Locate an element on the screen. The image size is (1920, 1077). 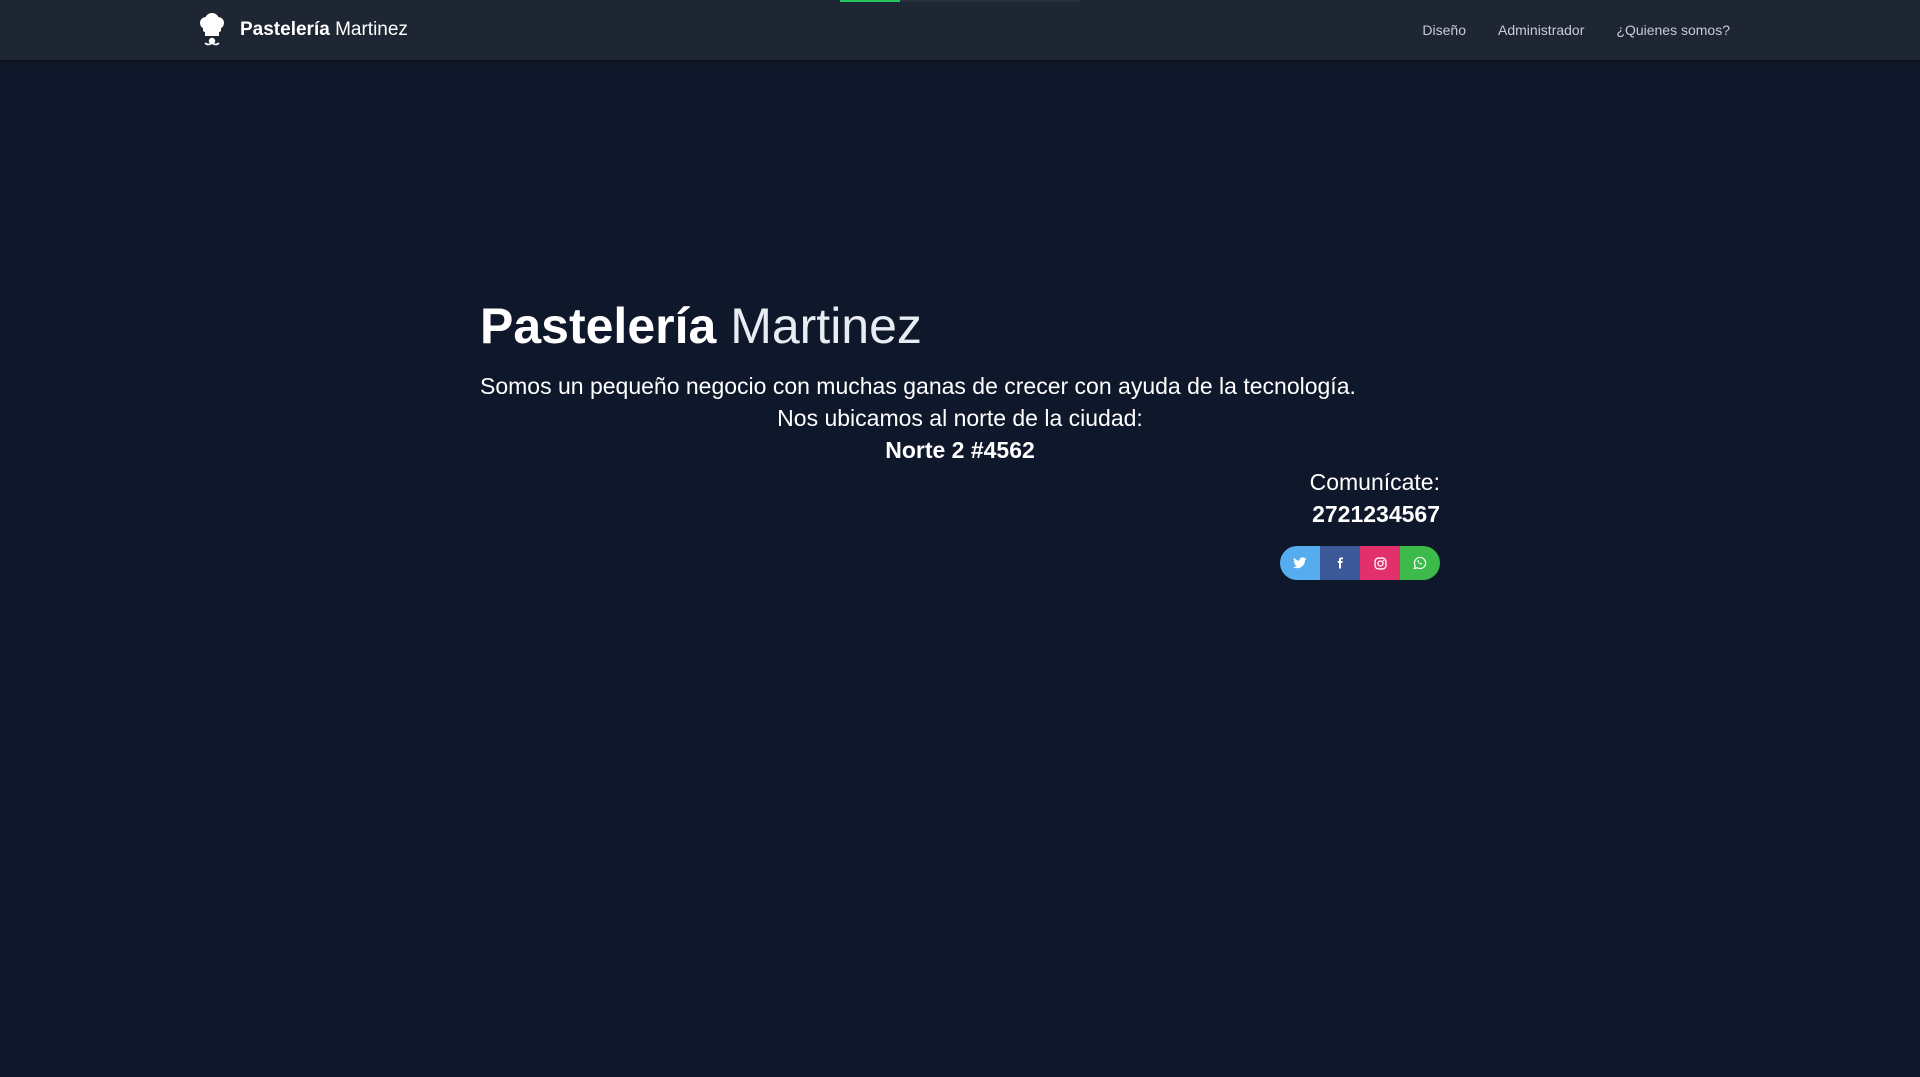
chef-hat-icon is located at coordinates (212, 29).